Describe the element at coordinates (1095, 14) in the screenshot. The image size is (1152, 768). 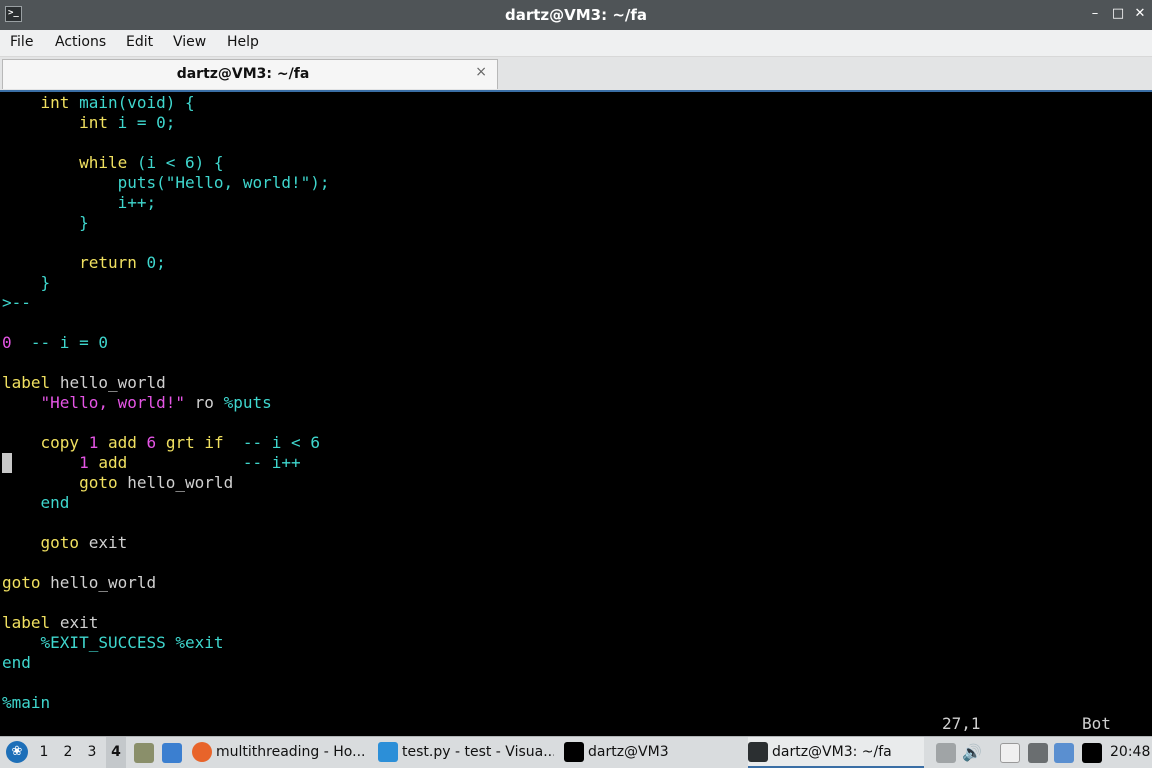
I see `minimize-button: –` at that location.